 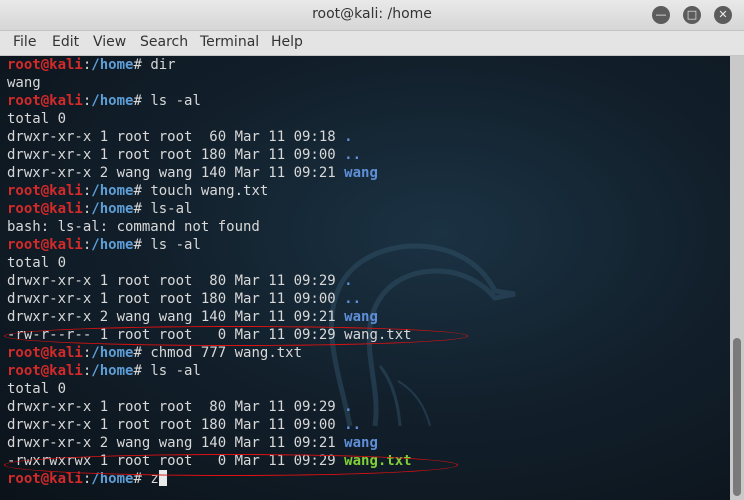 What do you see at coordinates (287, 42) in the screenshot?
I see `menu-help: Help` at bounding box center [287, 42].